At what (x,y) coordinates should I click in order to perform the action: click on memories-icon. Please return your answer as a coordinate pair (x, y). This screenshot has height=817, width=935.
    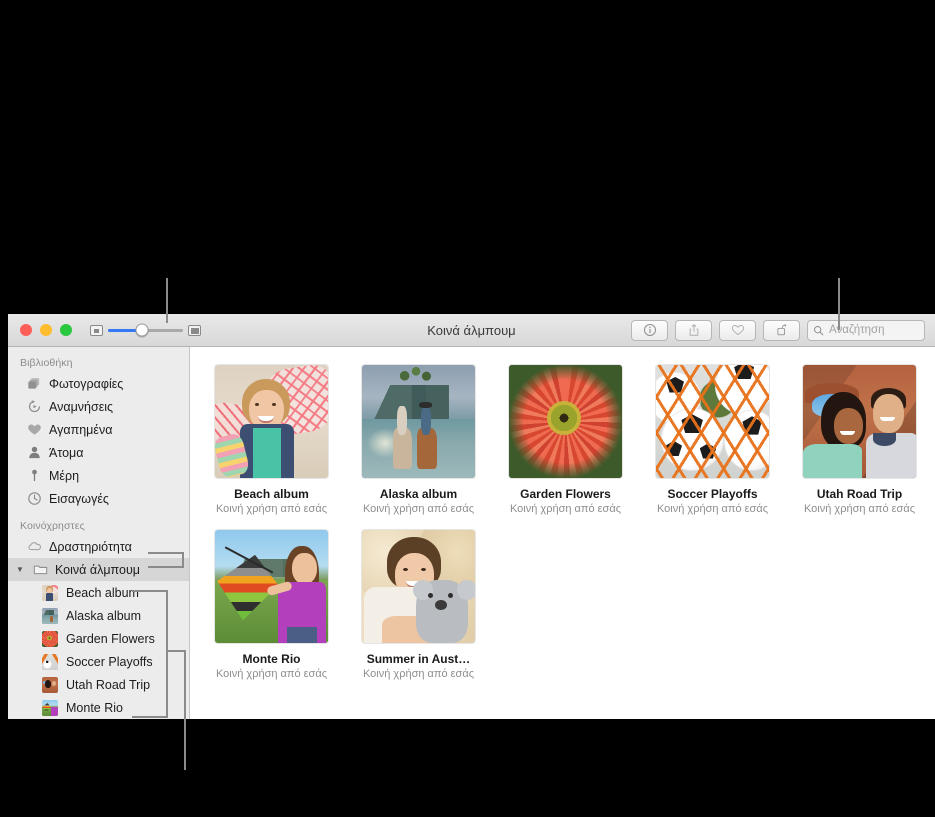
    Looking at the image, I should click on (34, 407).